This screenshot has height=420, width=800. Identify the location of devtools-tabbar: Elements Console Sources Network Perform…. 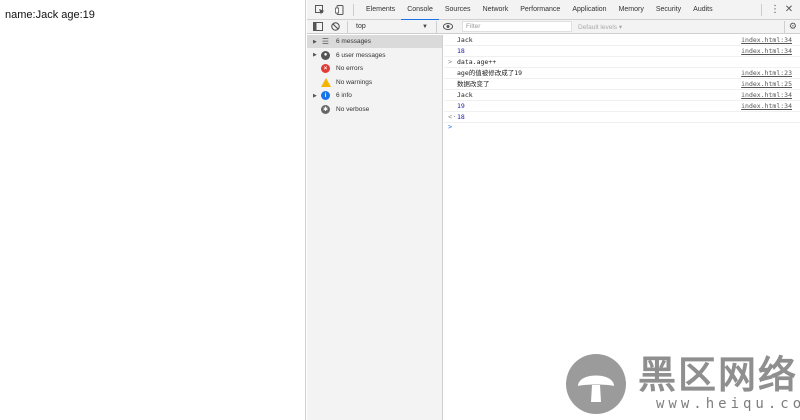
(553, 10).